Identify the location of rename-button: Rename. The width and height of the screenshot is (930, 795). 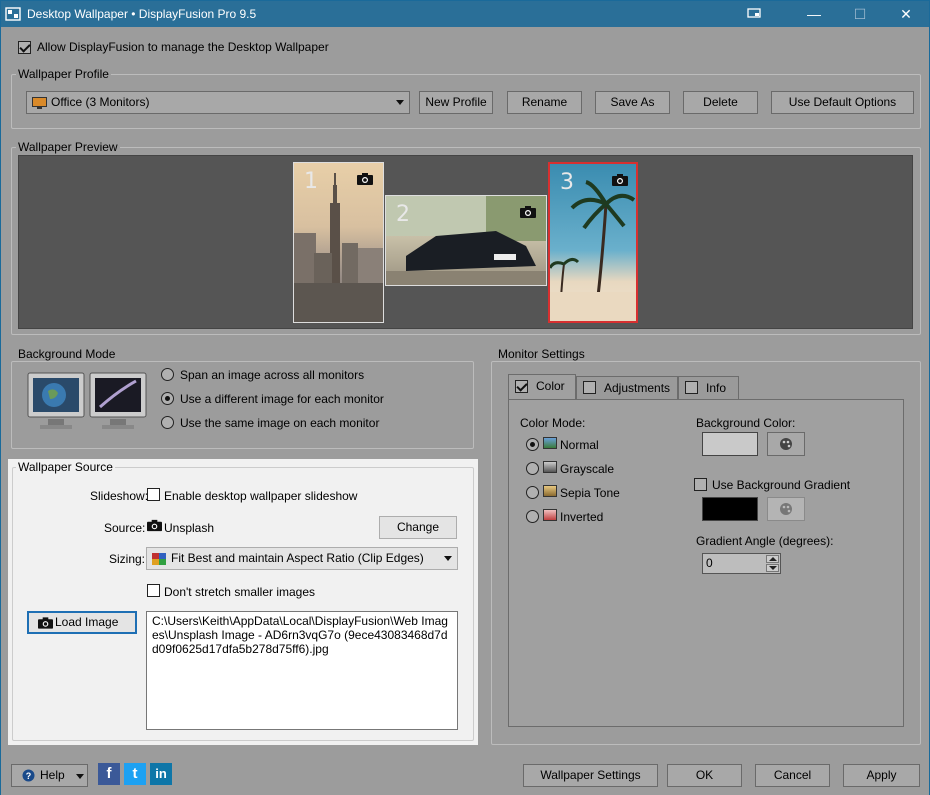
(544, 102).